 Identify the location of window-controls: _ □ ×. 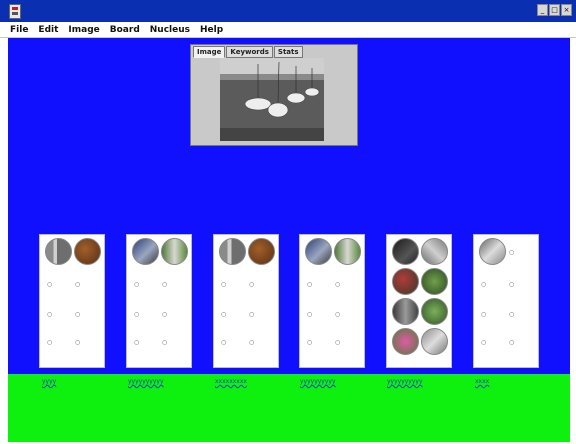
(554, 10).